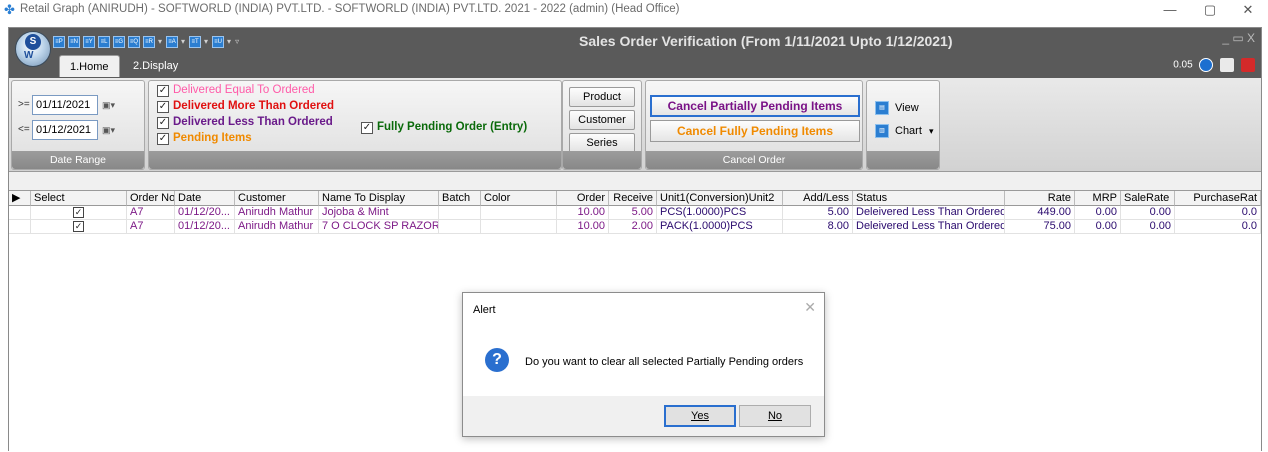 The width and height of the screenshot is (1268, 452). What do you see at coordinates (65, 105) in the screenshot?
I see `from-date-input: 01/11/2021` at bounding box center [65, 105].